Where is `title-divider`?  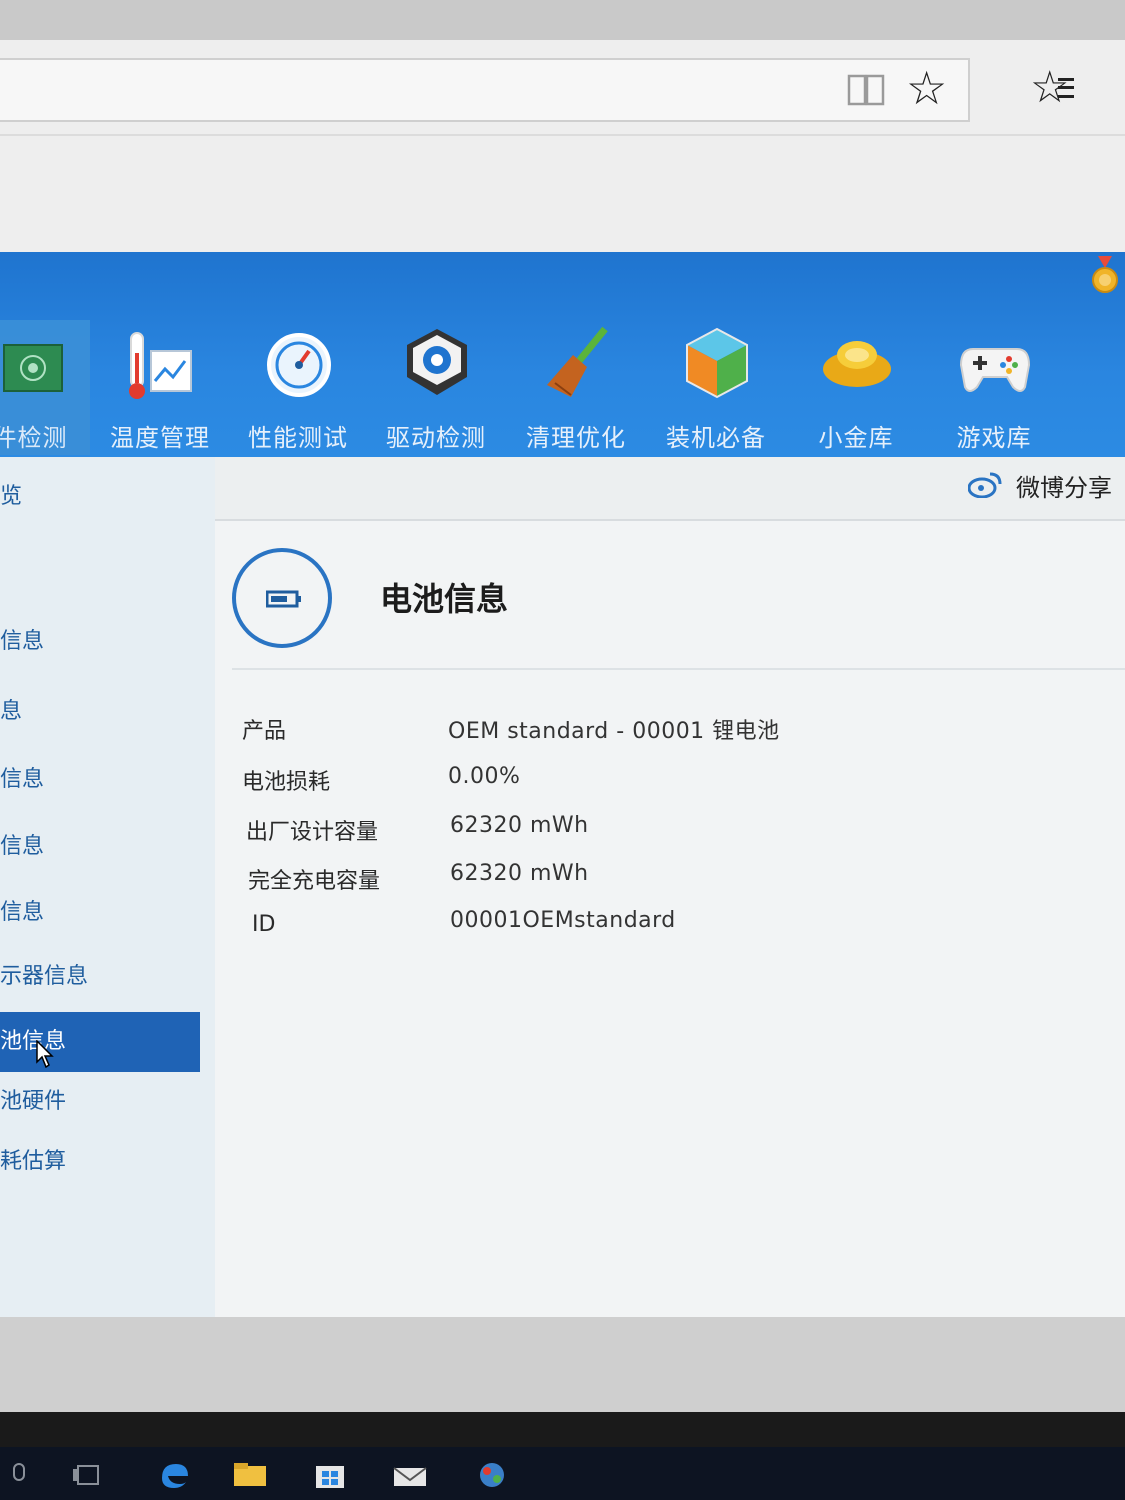
title-divider is located at coordinates (678, 669).